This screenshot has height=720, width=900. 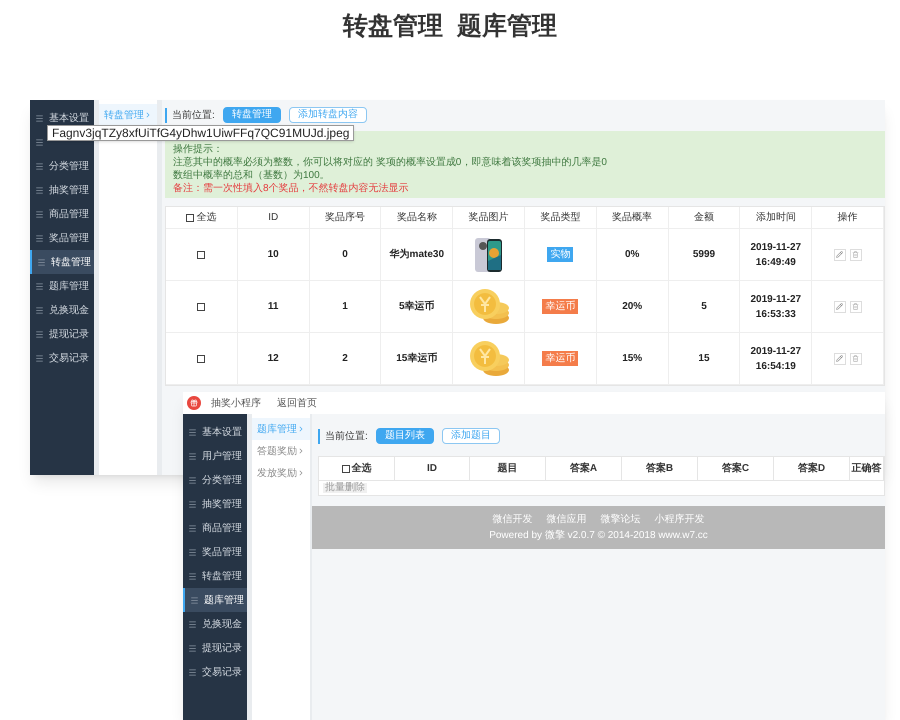 I want to click on table-cell-text: 16:53:33, so click(x=776, y=315).